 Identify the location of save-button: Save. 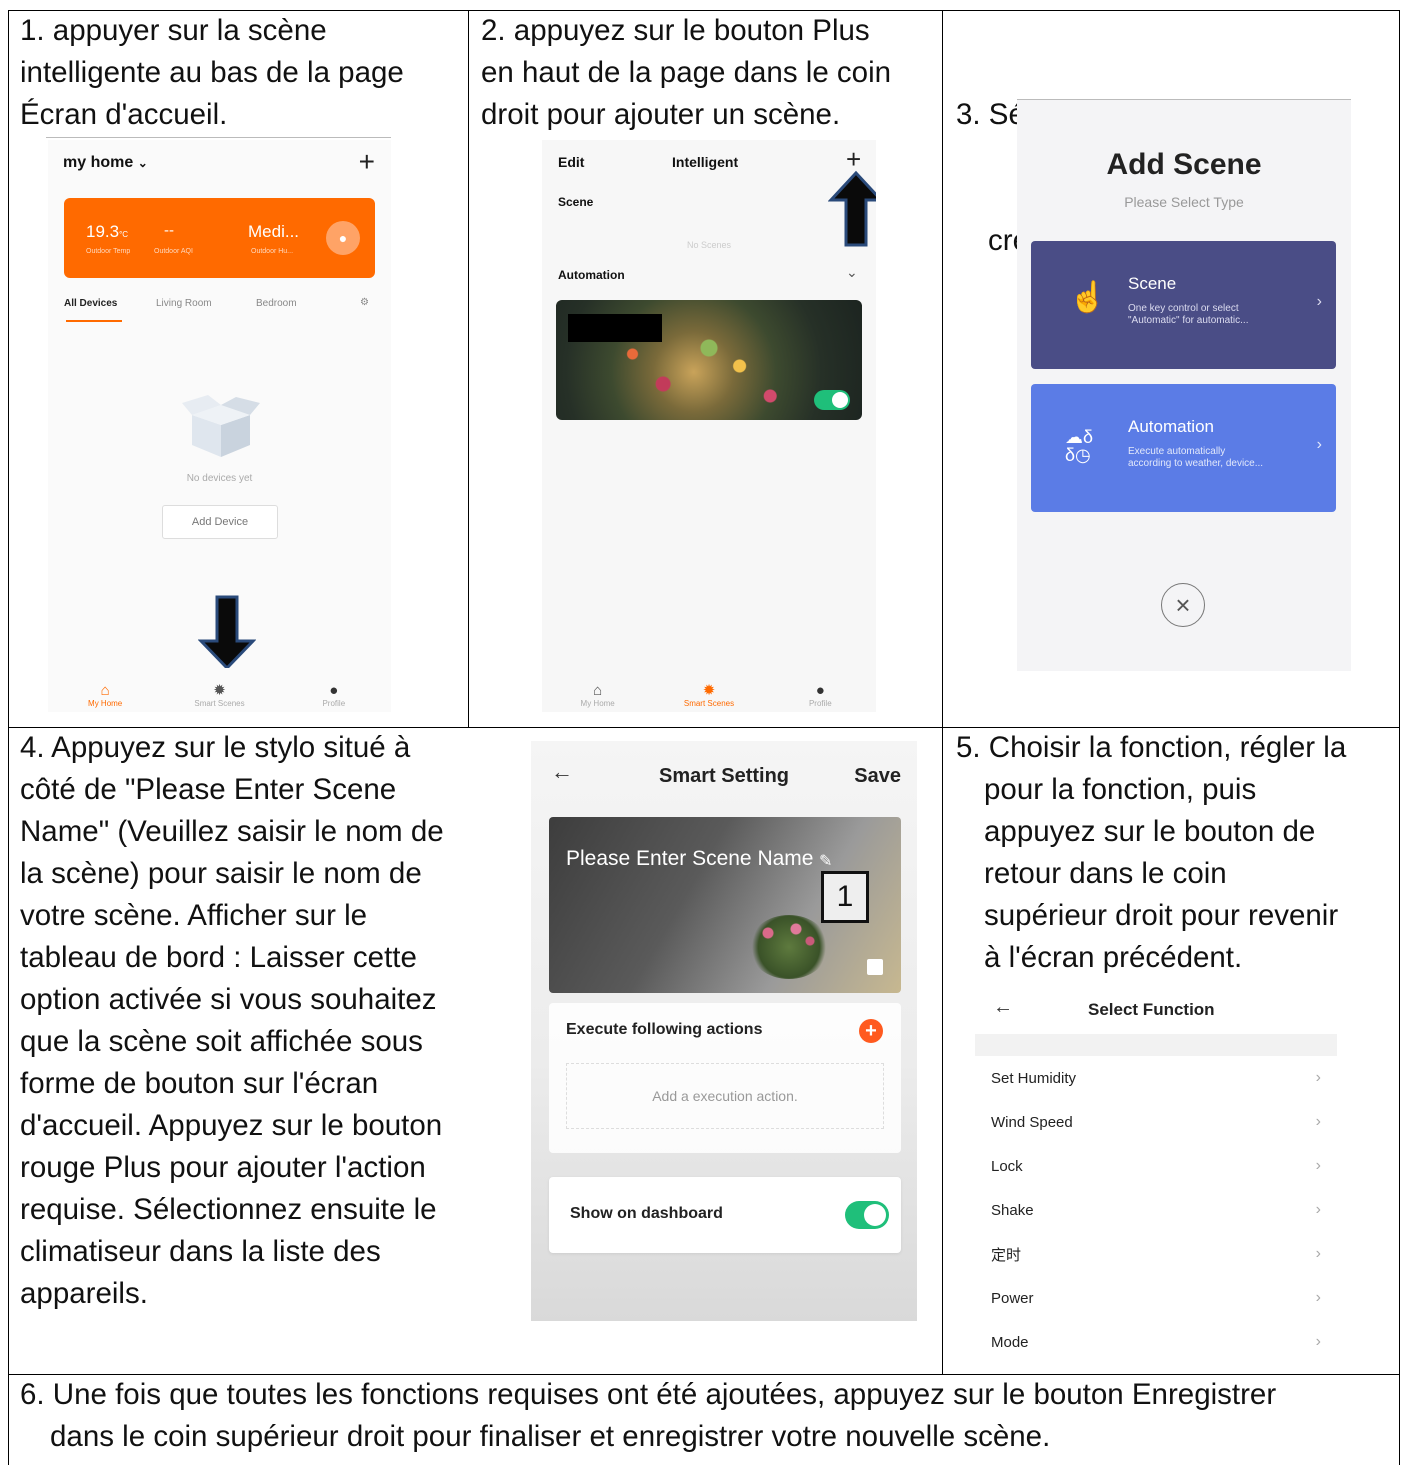
(877, 776).